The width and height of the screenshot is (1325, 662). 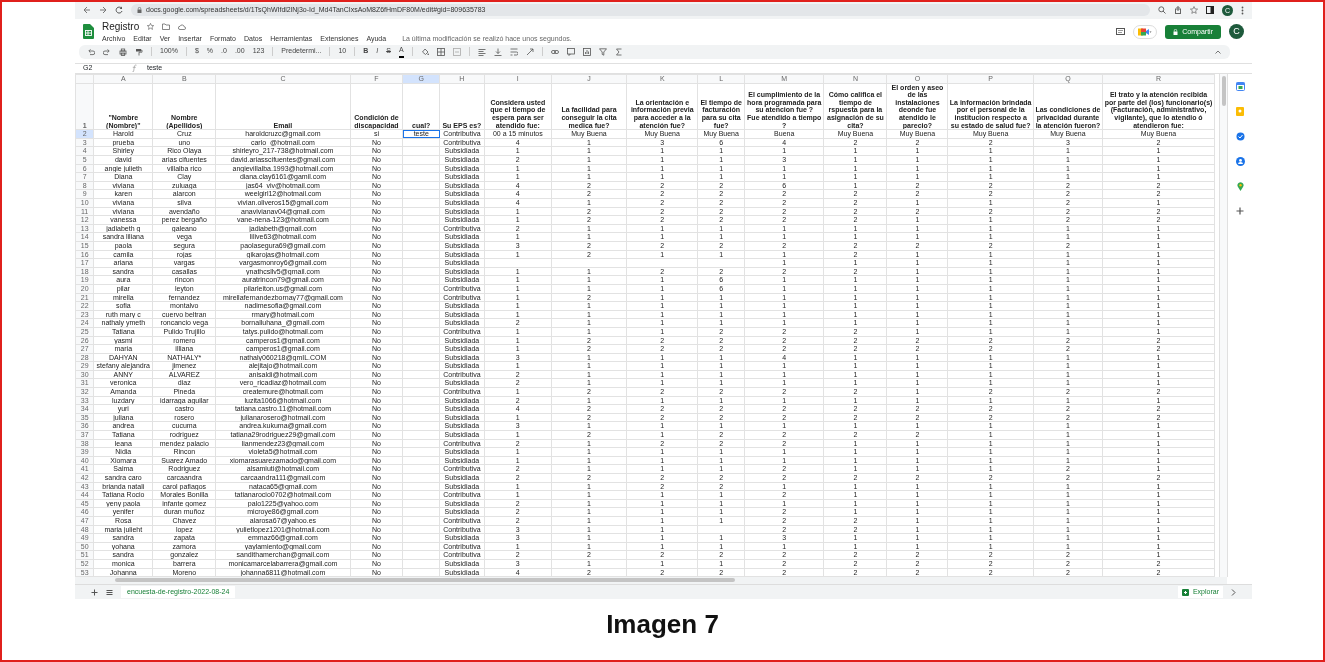 I want to click on map-pin-icon, so click(x=1240, y=186).